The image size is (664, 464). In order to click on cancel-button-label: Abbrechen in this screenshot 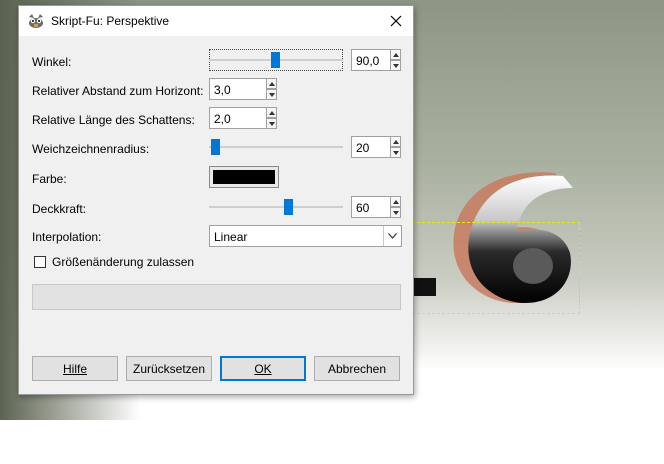, I will do `click(357, 368)`.